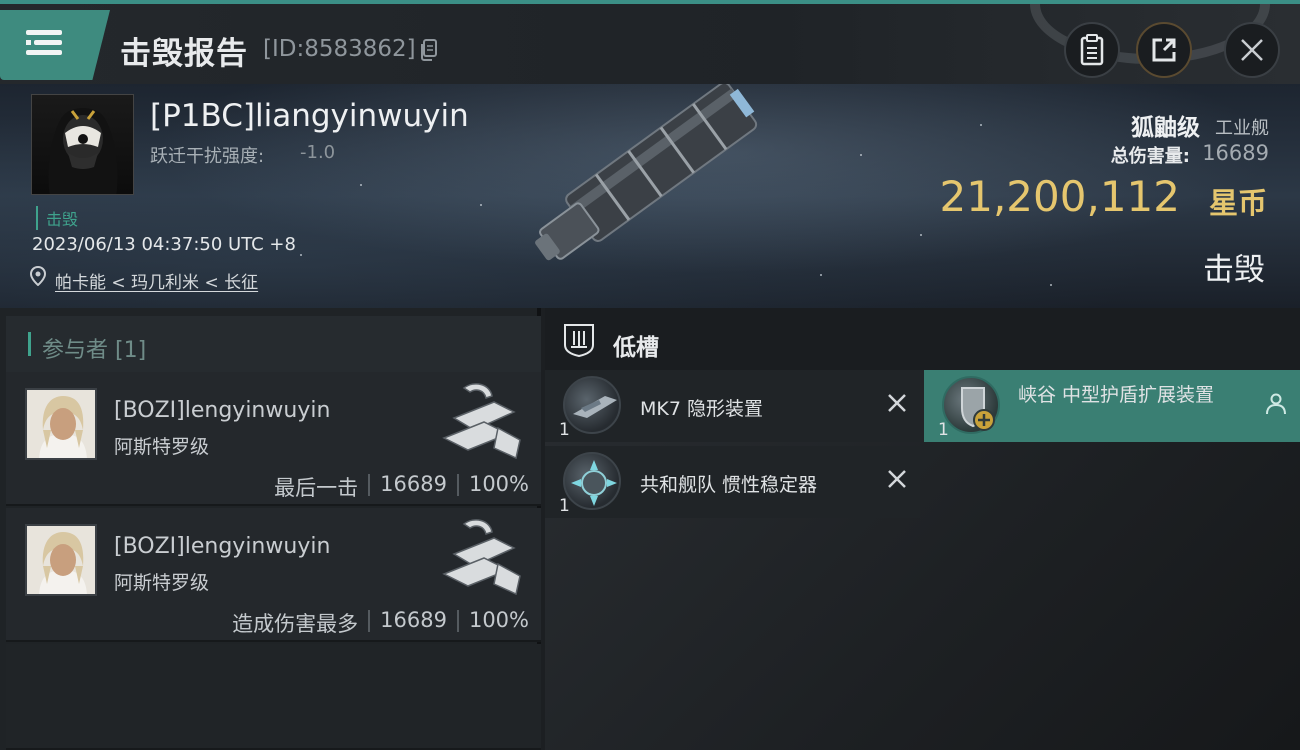  I want to click on participants-title: 参与者 [1], so click(94, 350).